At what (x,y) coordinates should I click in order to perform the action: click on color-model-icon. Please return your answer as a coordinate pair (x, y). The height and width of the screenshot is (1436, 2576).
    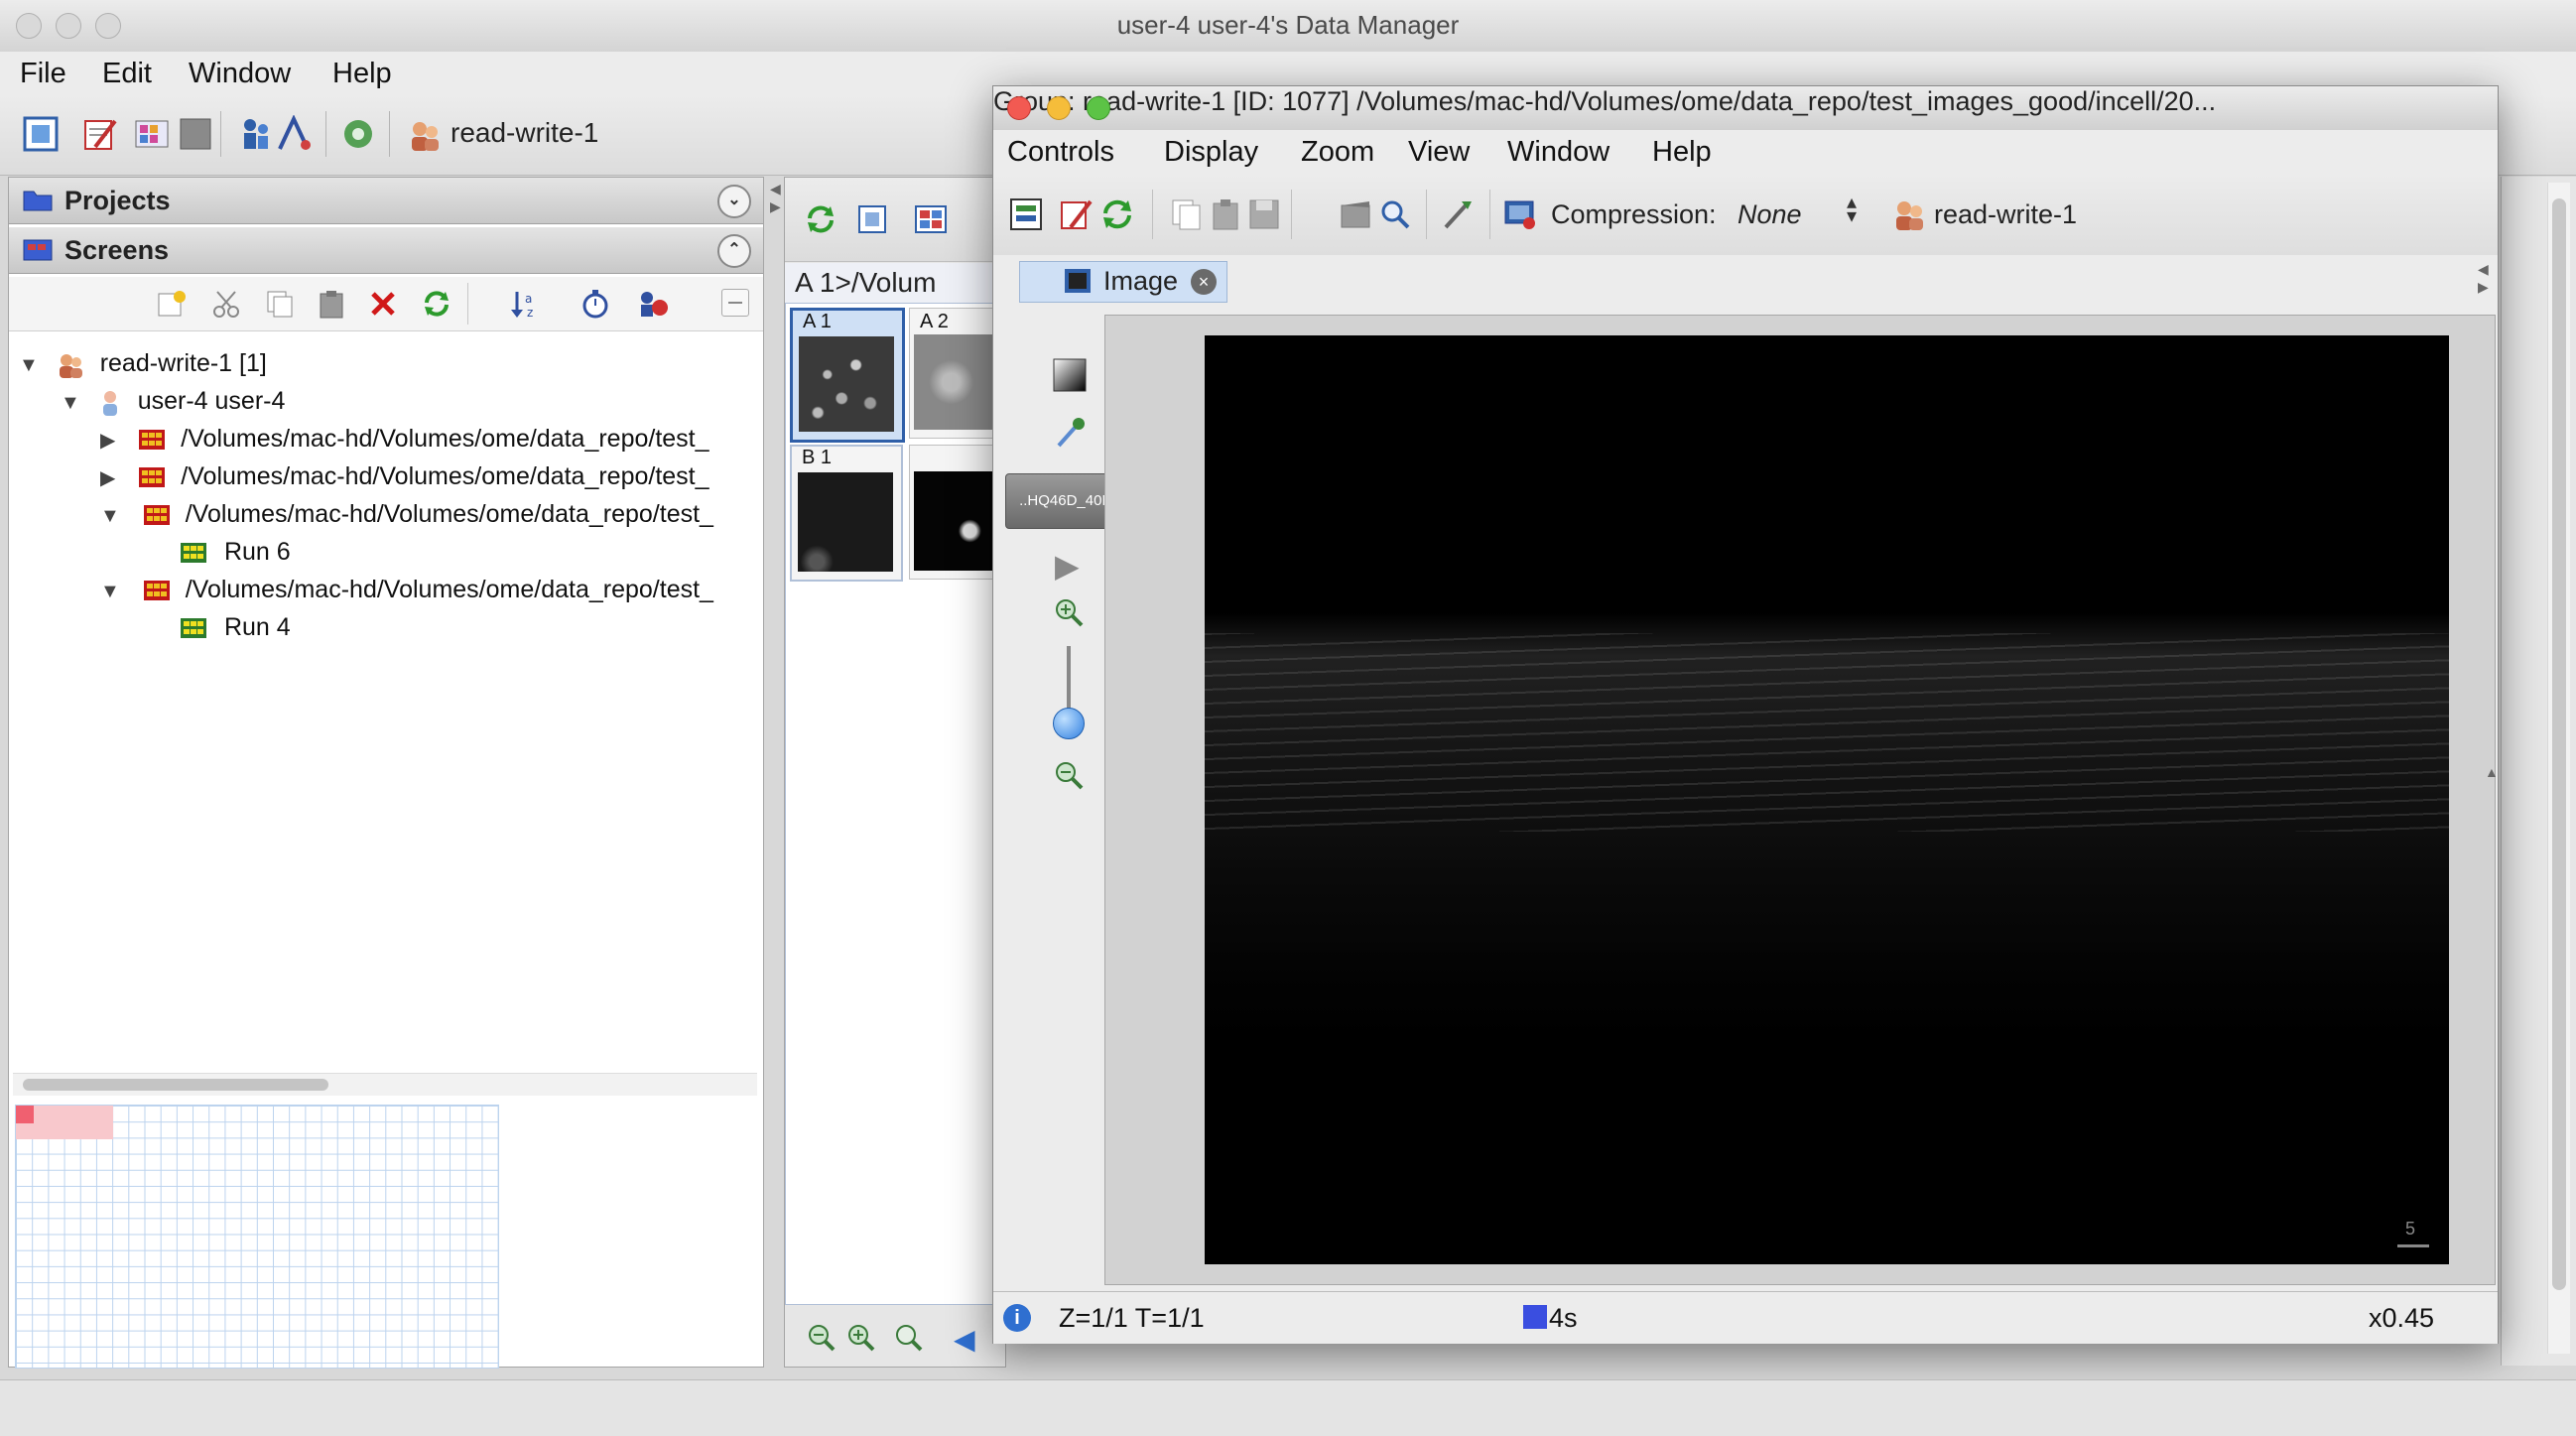
    Looking at the image, I should click on (1070, 375).